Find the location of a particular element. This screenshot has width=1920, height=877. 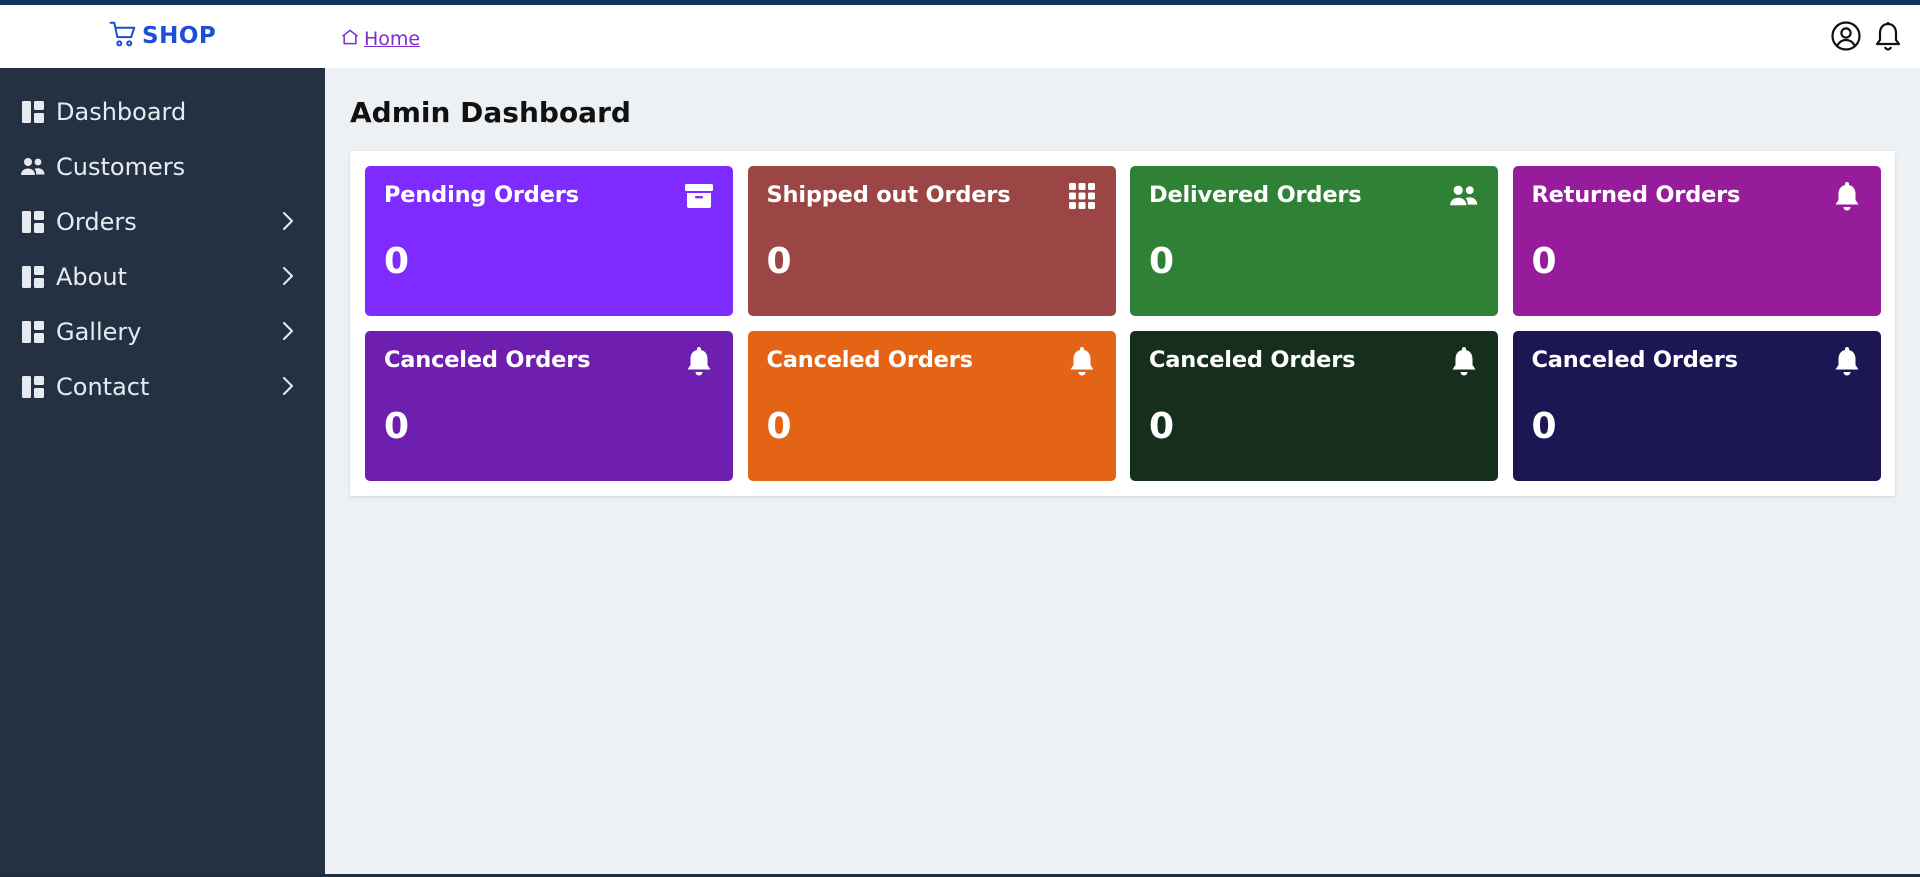

stat-card-title: Returned Orders is located at coordinates (1636, 195).